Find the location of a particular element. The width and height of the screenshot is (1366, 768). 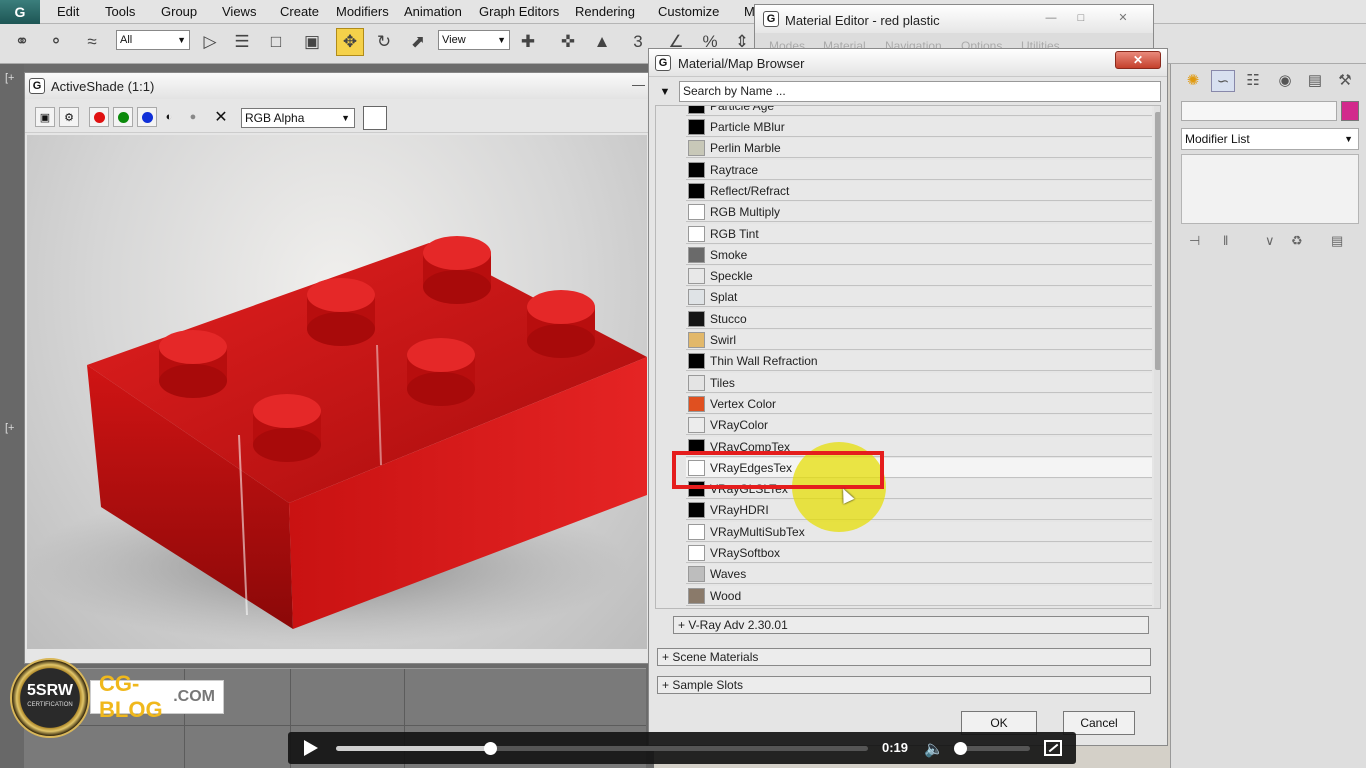

material-editor-titlebar: G Material Editor - red plastic — □ ✕ is located at coordinates (954, 19).